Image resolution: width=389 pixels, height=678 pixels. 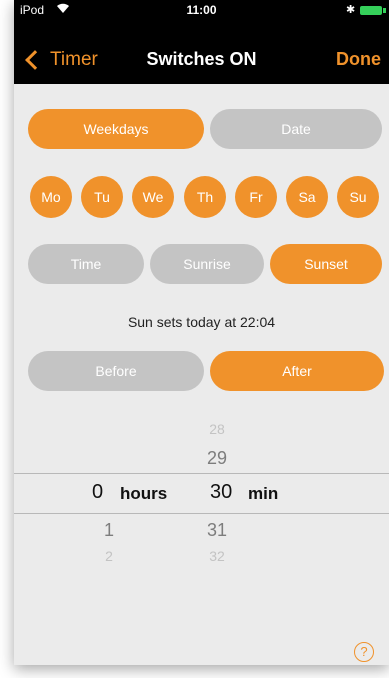 I want to click on status-time: 11:00, so click(x=201, y=10).